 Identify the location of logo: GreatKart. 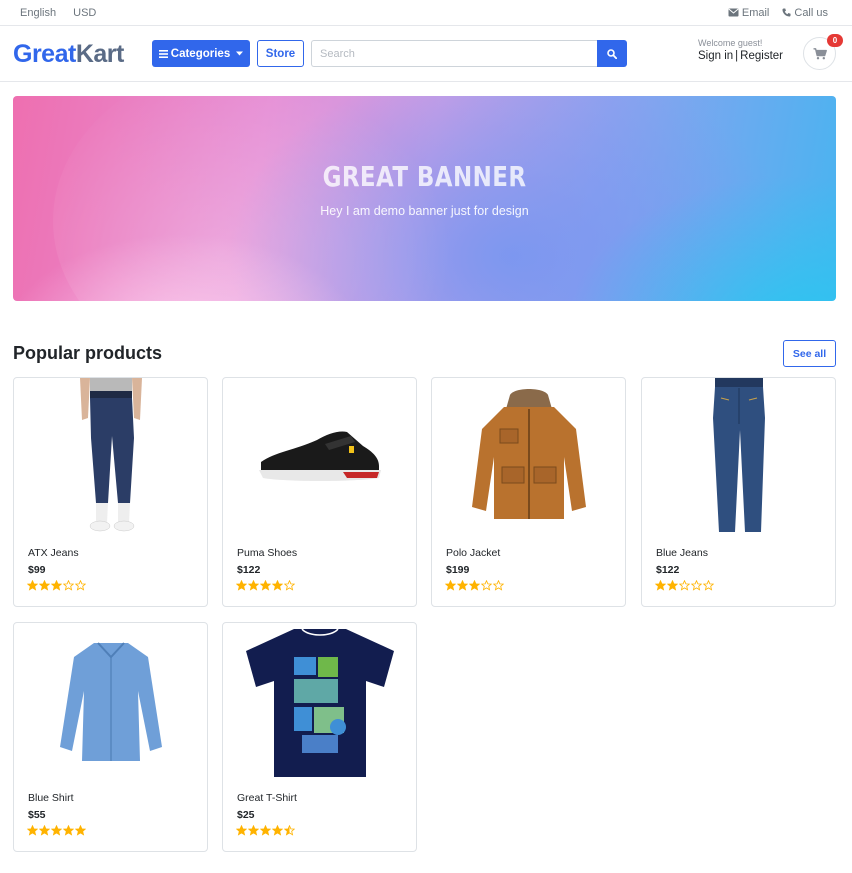
(68, 54).